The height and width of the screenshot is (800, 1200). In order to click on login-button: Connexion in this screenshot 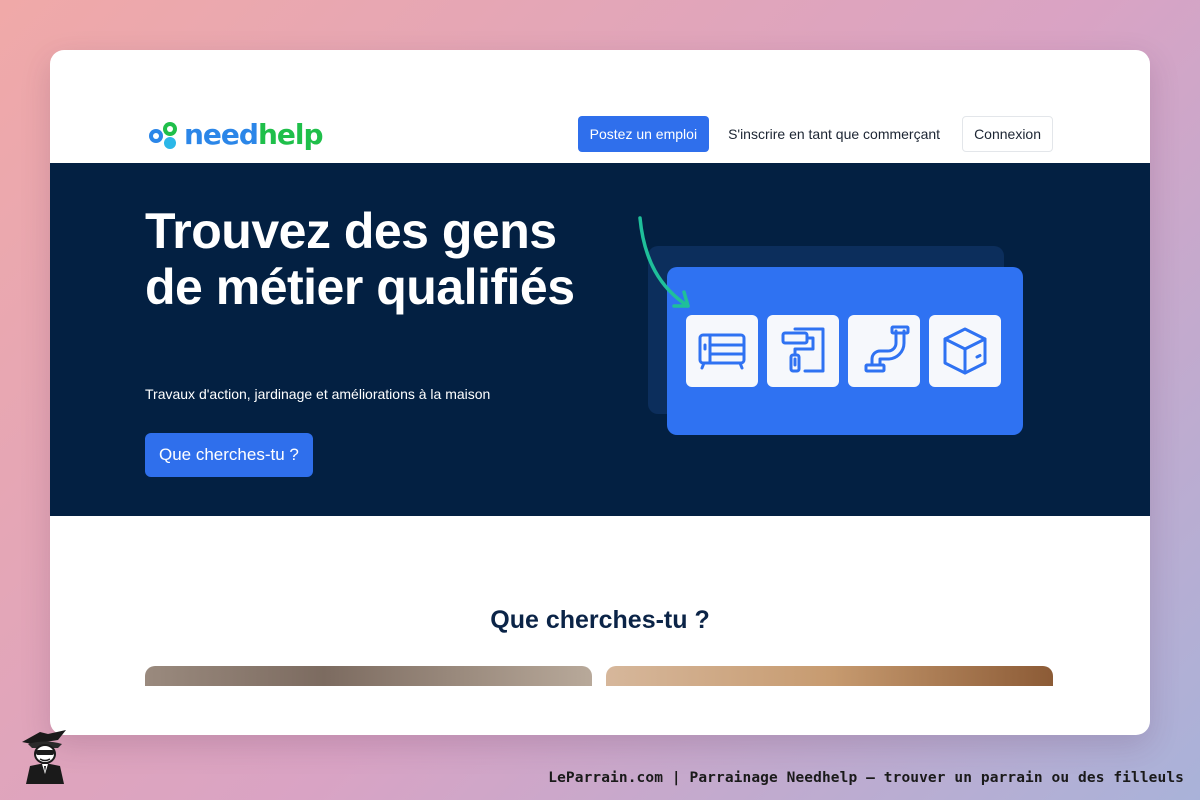, I will do `click(1007, 134)`.